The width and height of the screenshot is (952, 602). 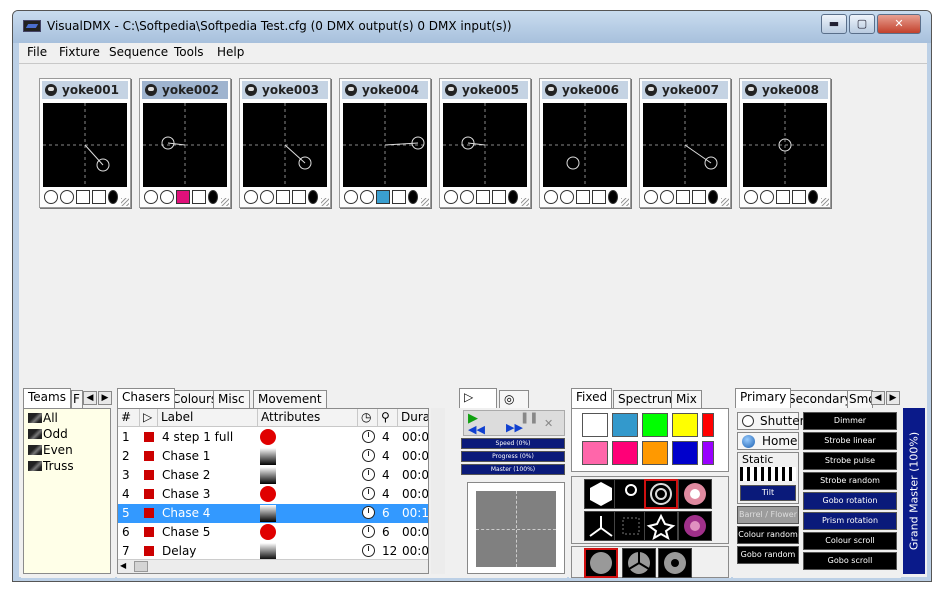 I want to click on tab-teams: Teams, so click(x=47, y=398).